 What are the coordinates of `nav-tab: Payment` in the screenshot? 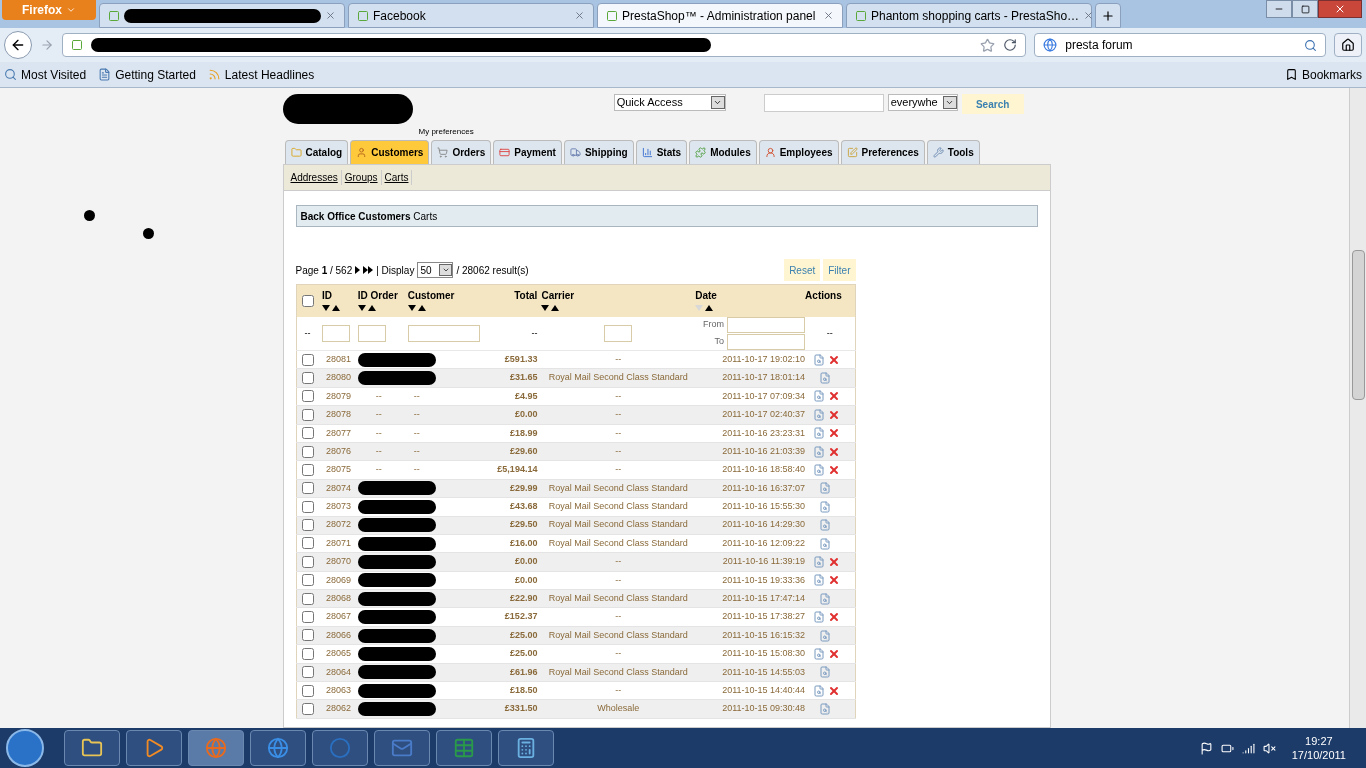 It's located at (527, 152).